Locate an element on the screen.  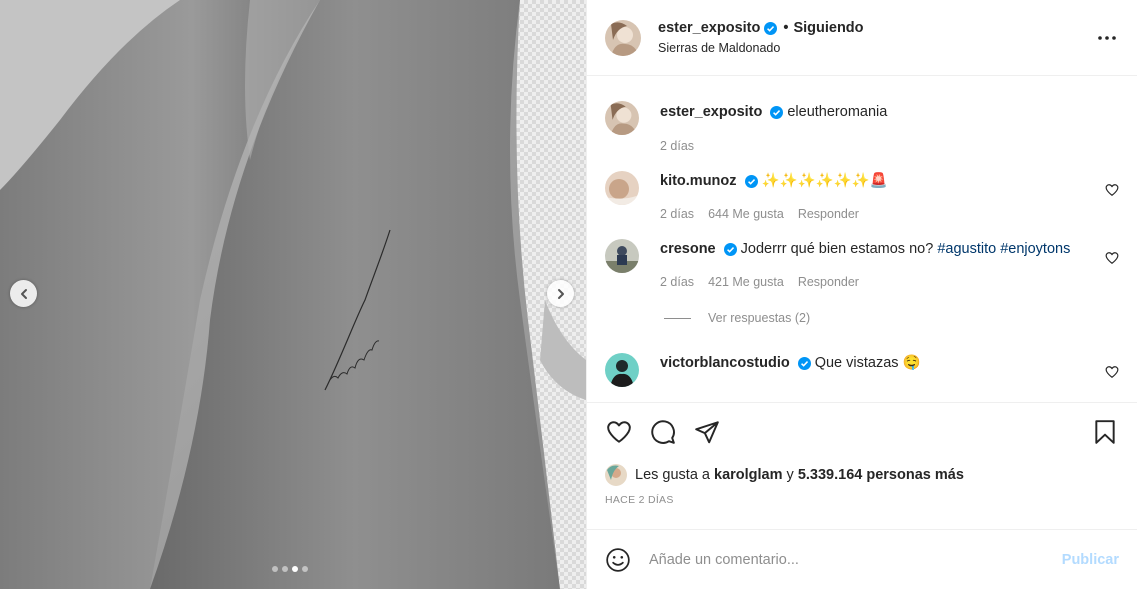
comment-input is located at coordinates (855, 559).